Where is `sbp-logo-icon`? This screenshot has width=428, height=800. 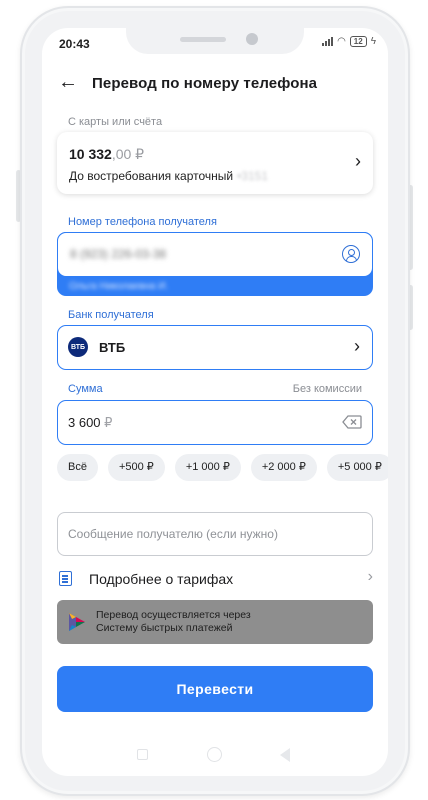 sbp-logo-icon is located at coordinates (77, 622).